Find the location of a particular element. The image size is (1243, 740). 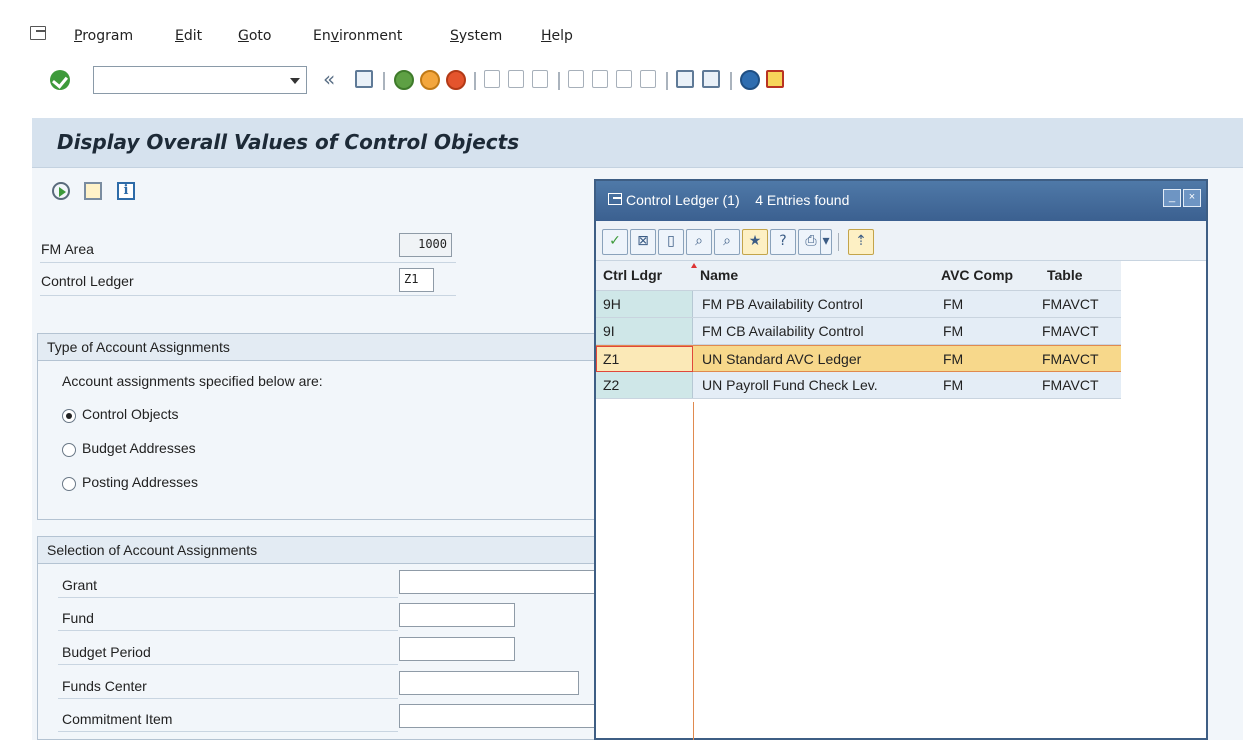

first-page-icon is located at coordinates (576, 79).